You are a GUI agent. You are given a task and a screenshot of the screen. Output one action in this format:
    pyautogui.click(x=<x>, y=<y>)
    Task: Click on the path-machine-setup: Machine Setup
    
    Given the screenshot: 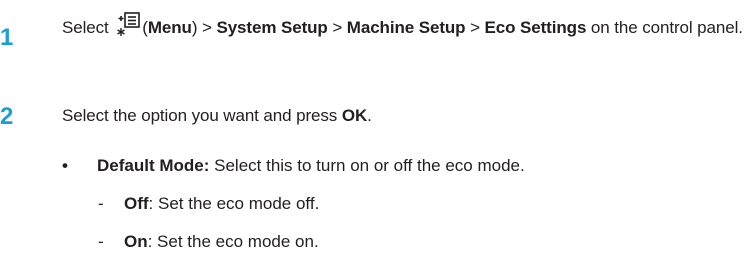 What is the action you would take?
    pyautogui.click(x=406, y=27)
    